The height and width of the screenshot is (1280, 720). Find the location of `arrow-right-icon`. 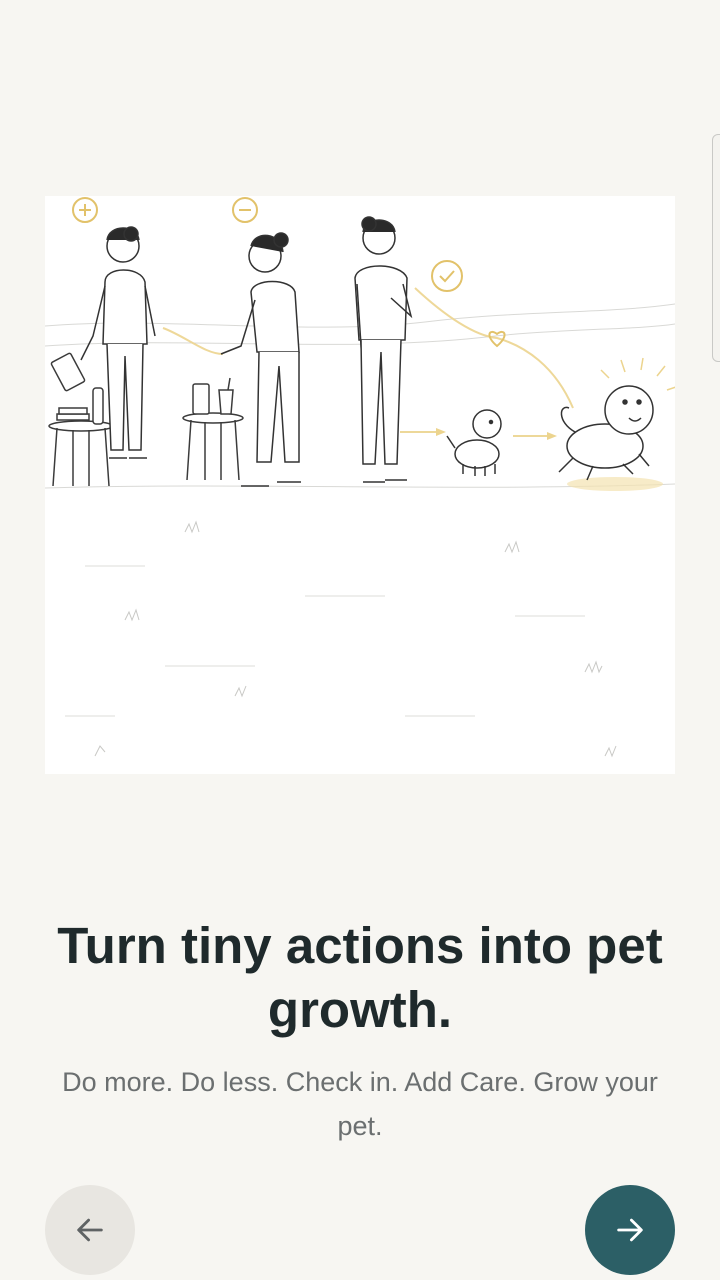

arrow-right-icon is located at coordinates (630, 1230).